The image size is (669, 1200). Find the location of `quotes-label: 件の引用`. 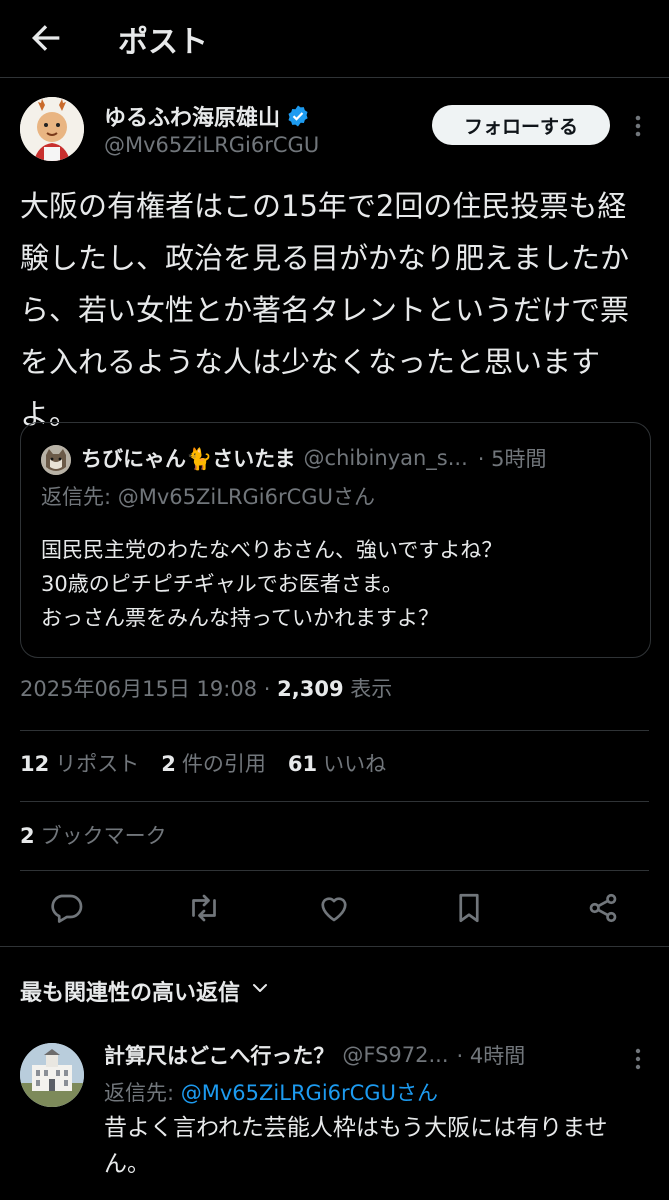

quotes-label: 件の引用 is located at coordinates (223, 764).